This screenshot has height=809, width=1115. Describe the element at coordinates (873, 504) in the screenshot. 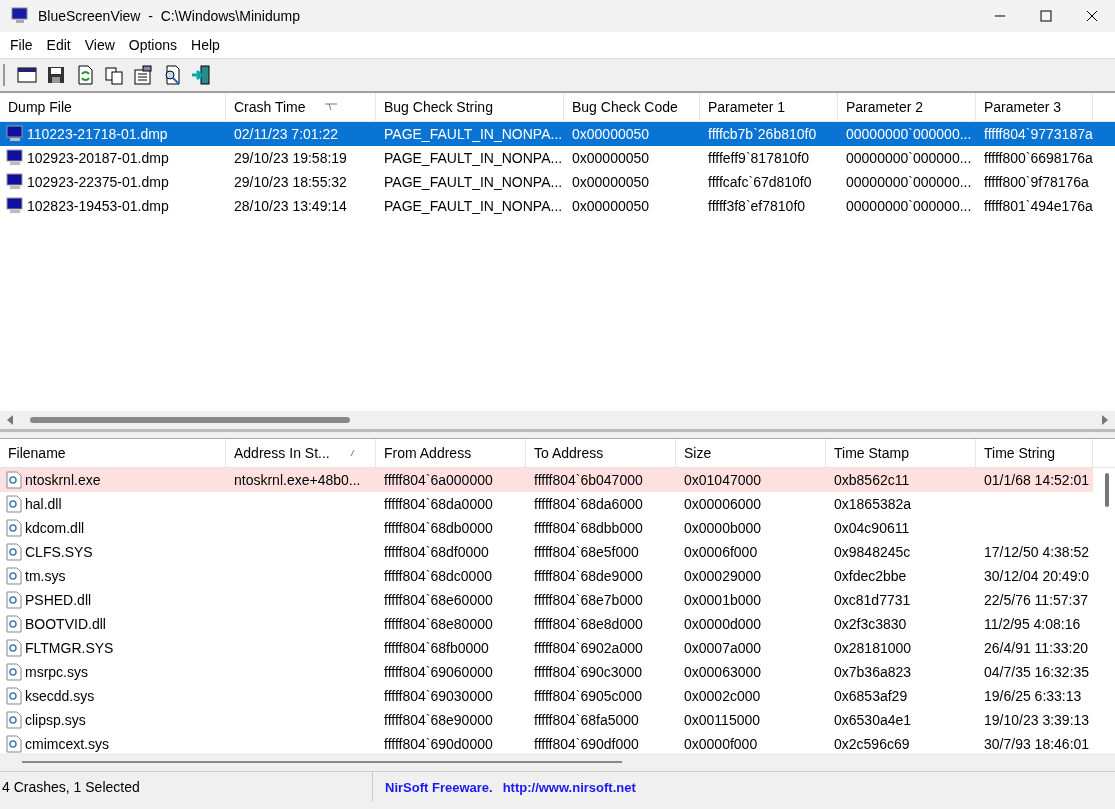

I see `table-cell: 0x1865382a` at that location.